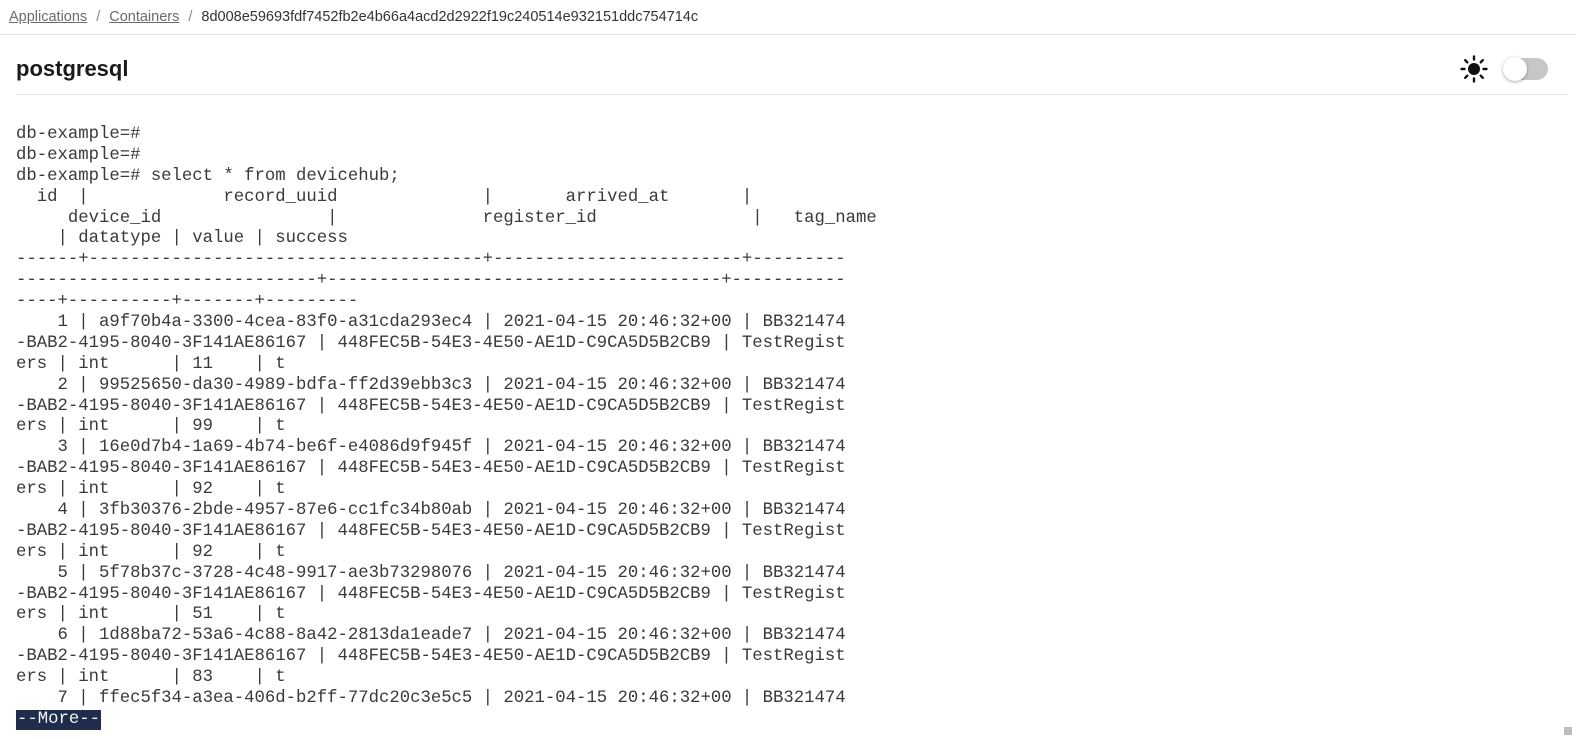 The width and height of the screenshot is (1576, 739). Describe the element at coordinates (151, 615) in the screenshot. I see `terminal-line: ers | int | 51 | t` at that location.